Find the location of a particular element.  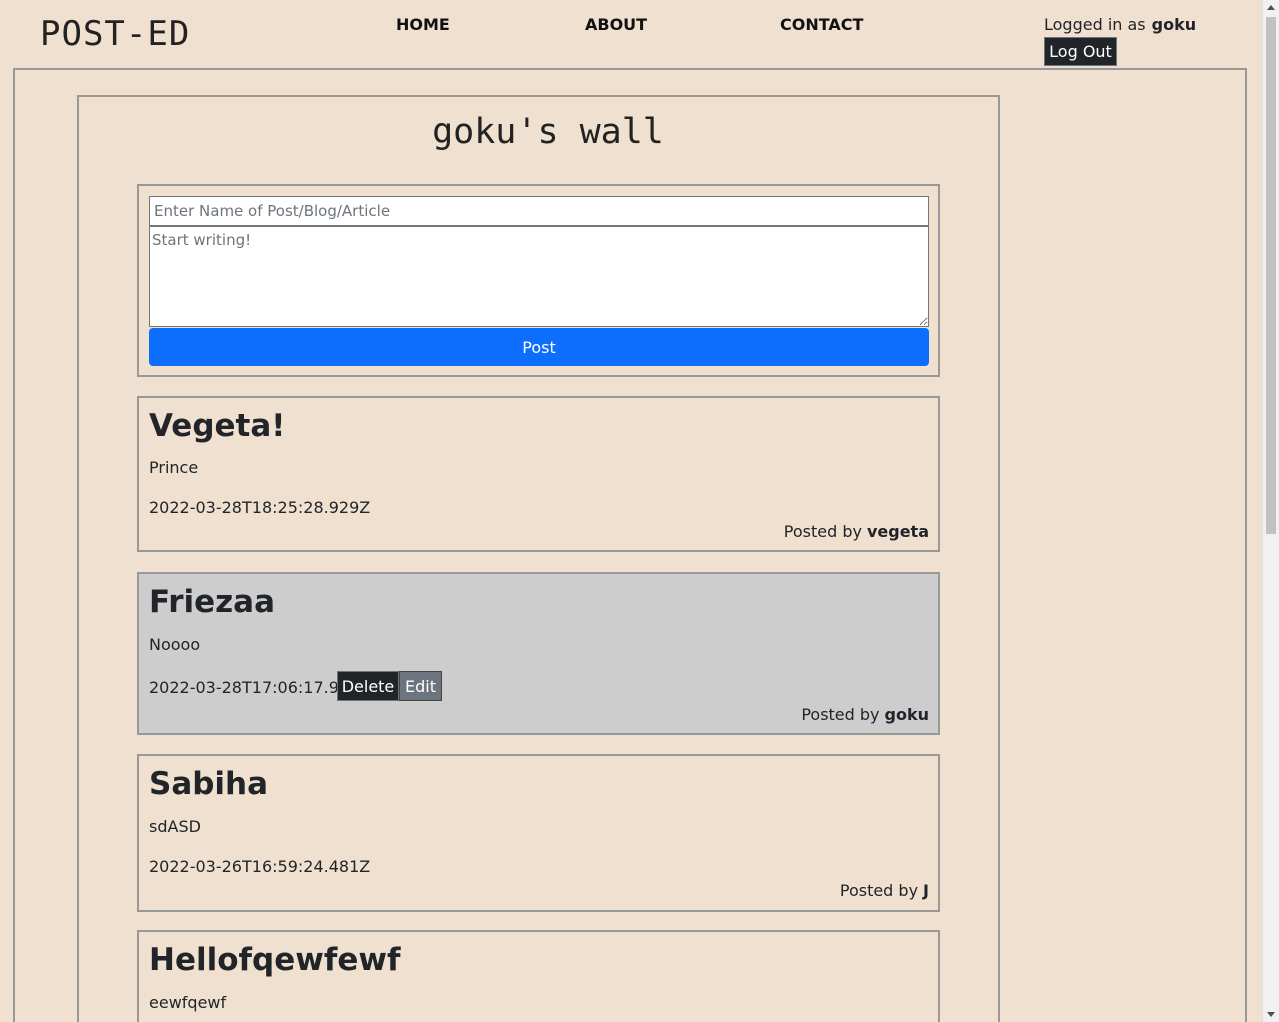

delete-post-button: Delete is located at coordinates (368, 686).